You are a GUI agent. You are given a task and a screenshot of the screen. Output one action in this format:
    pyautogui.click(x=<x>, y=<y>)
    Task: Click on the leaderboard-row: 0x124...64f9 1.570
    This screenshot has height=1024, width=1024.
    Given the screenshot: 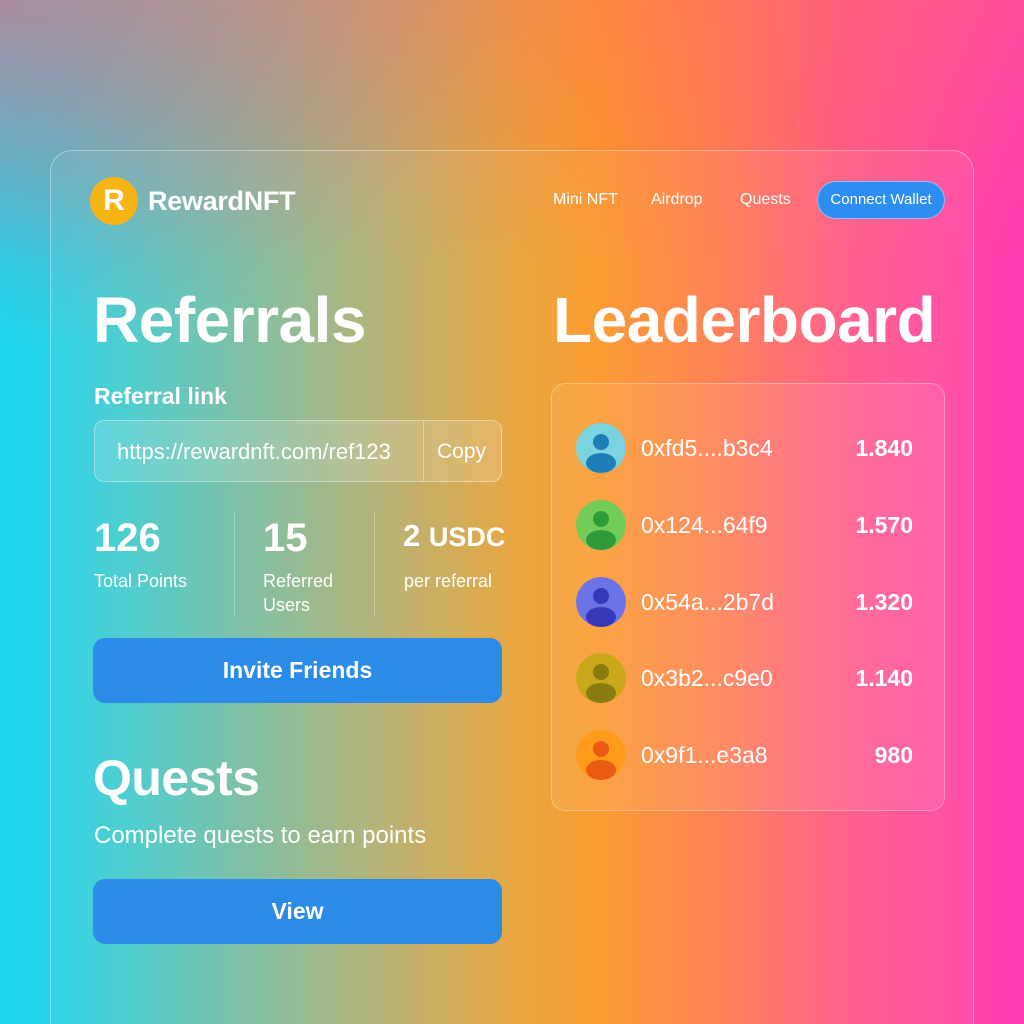 What is the action you would take?
    pyautogui.click(x=749, y=525)
    